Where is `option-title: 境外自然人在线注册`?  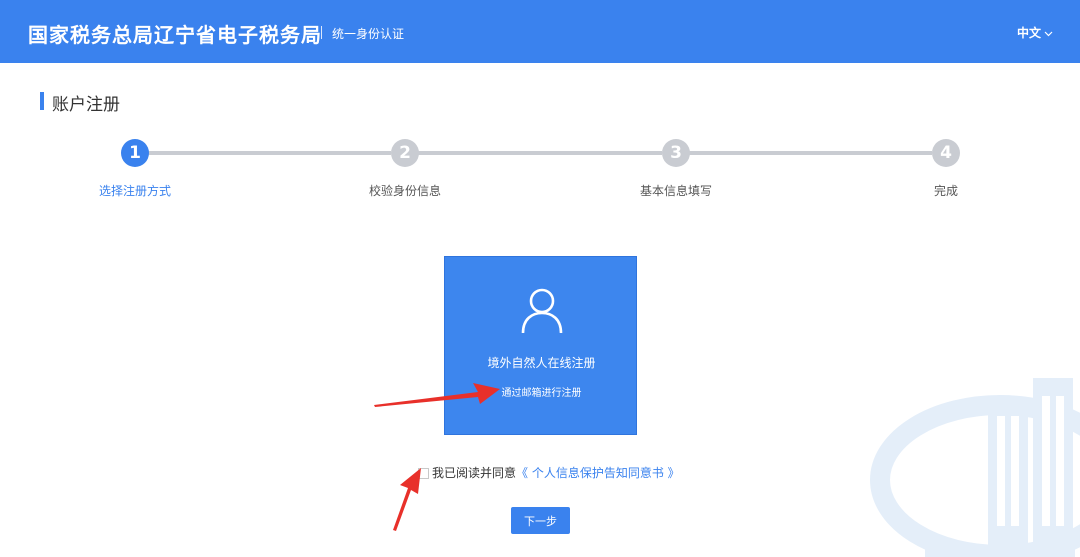
option-title: 境外自然人在线注册 is located at coordinates (541, 363).